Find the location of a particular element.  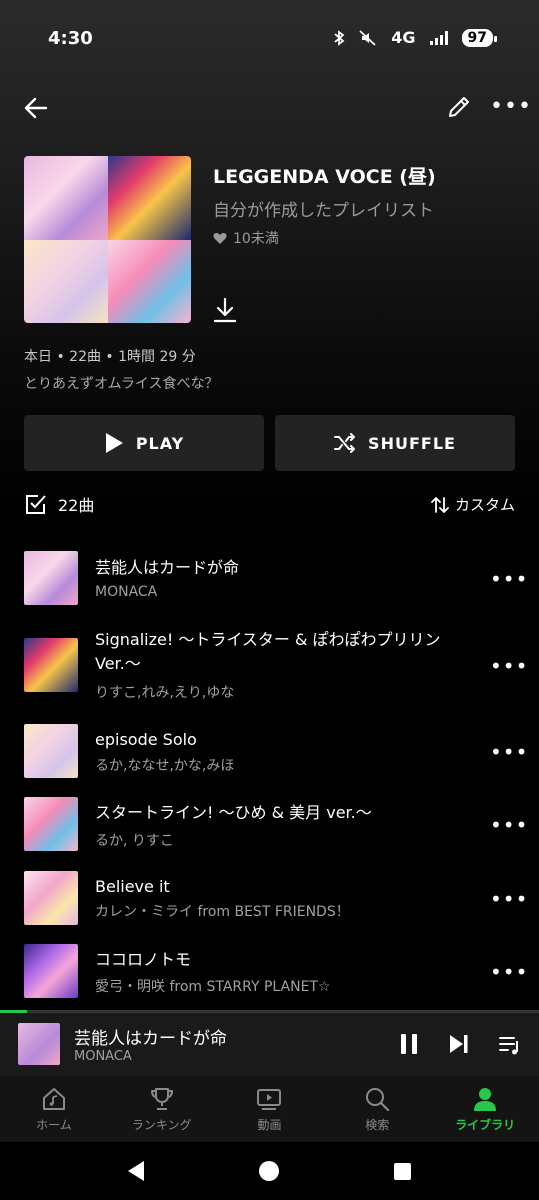

shuffle-label: SHUFFLE is located at coordinates (412, 443).